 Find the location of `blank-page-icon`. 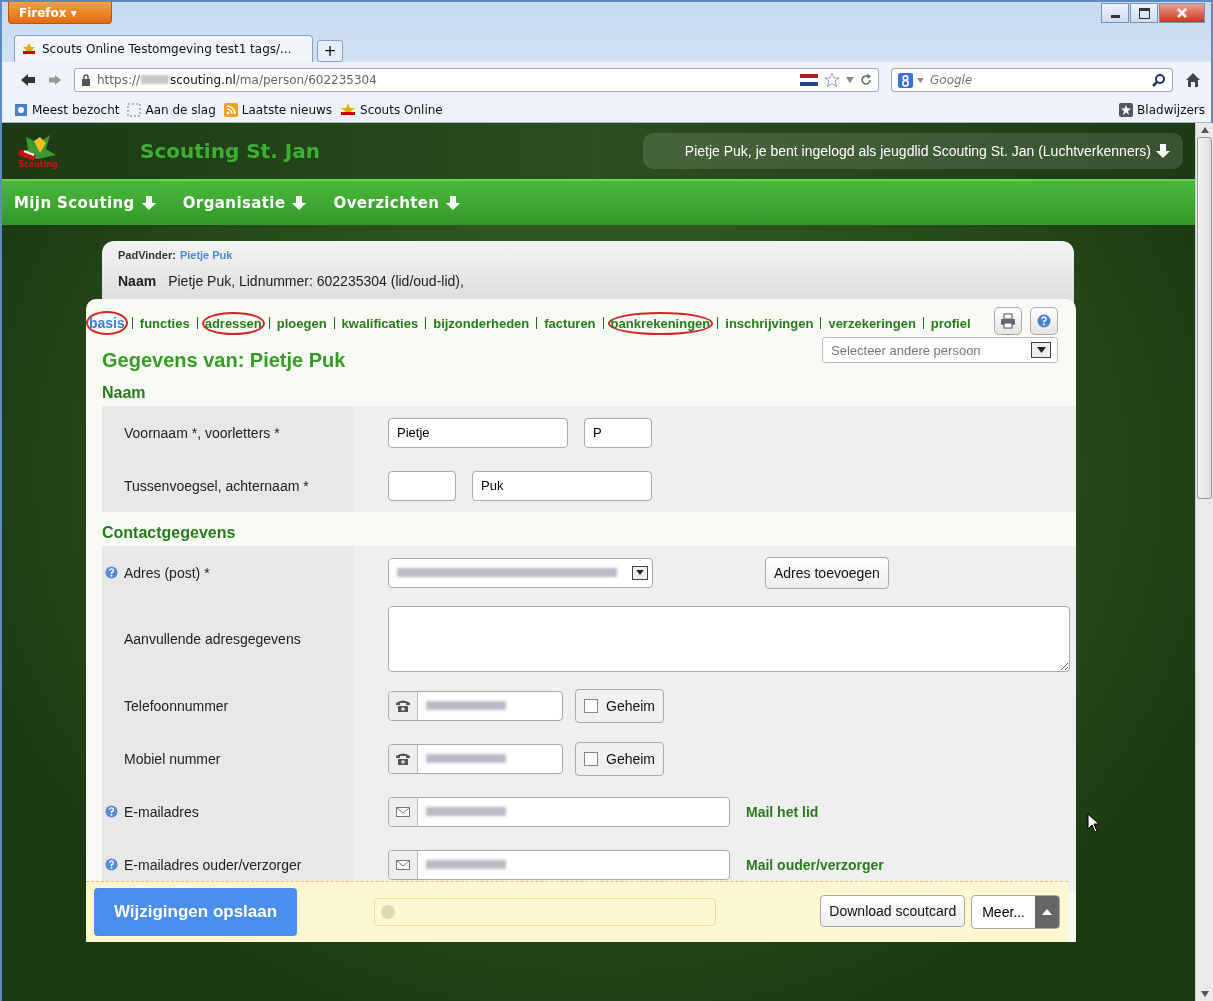

blank-page-icon is located at coordinates (134, 110).